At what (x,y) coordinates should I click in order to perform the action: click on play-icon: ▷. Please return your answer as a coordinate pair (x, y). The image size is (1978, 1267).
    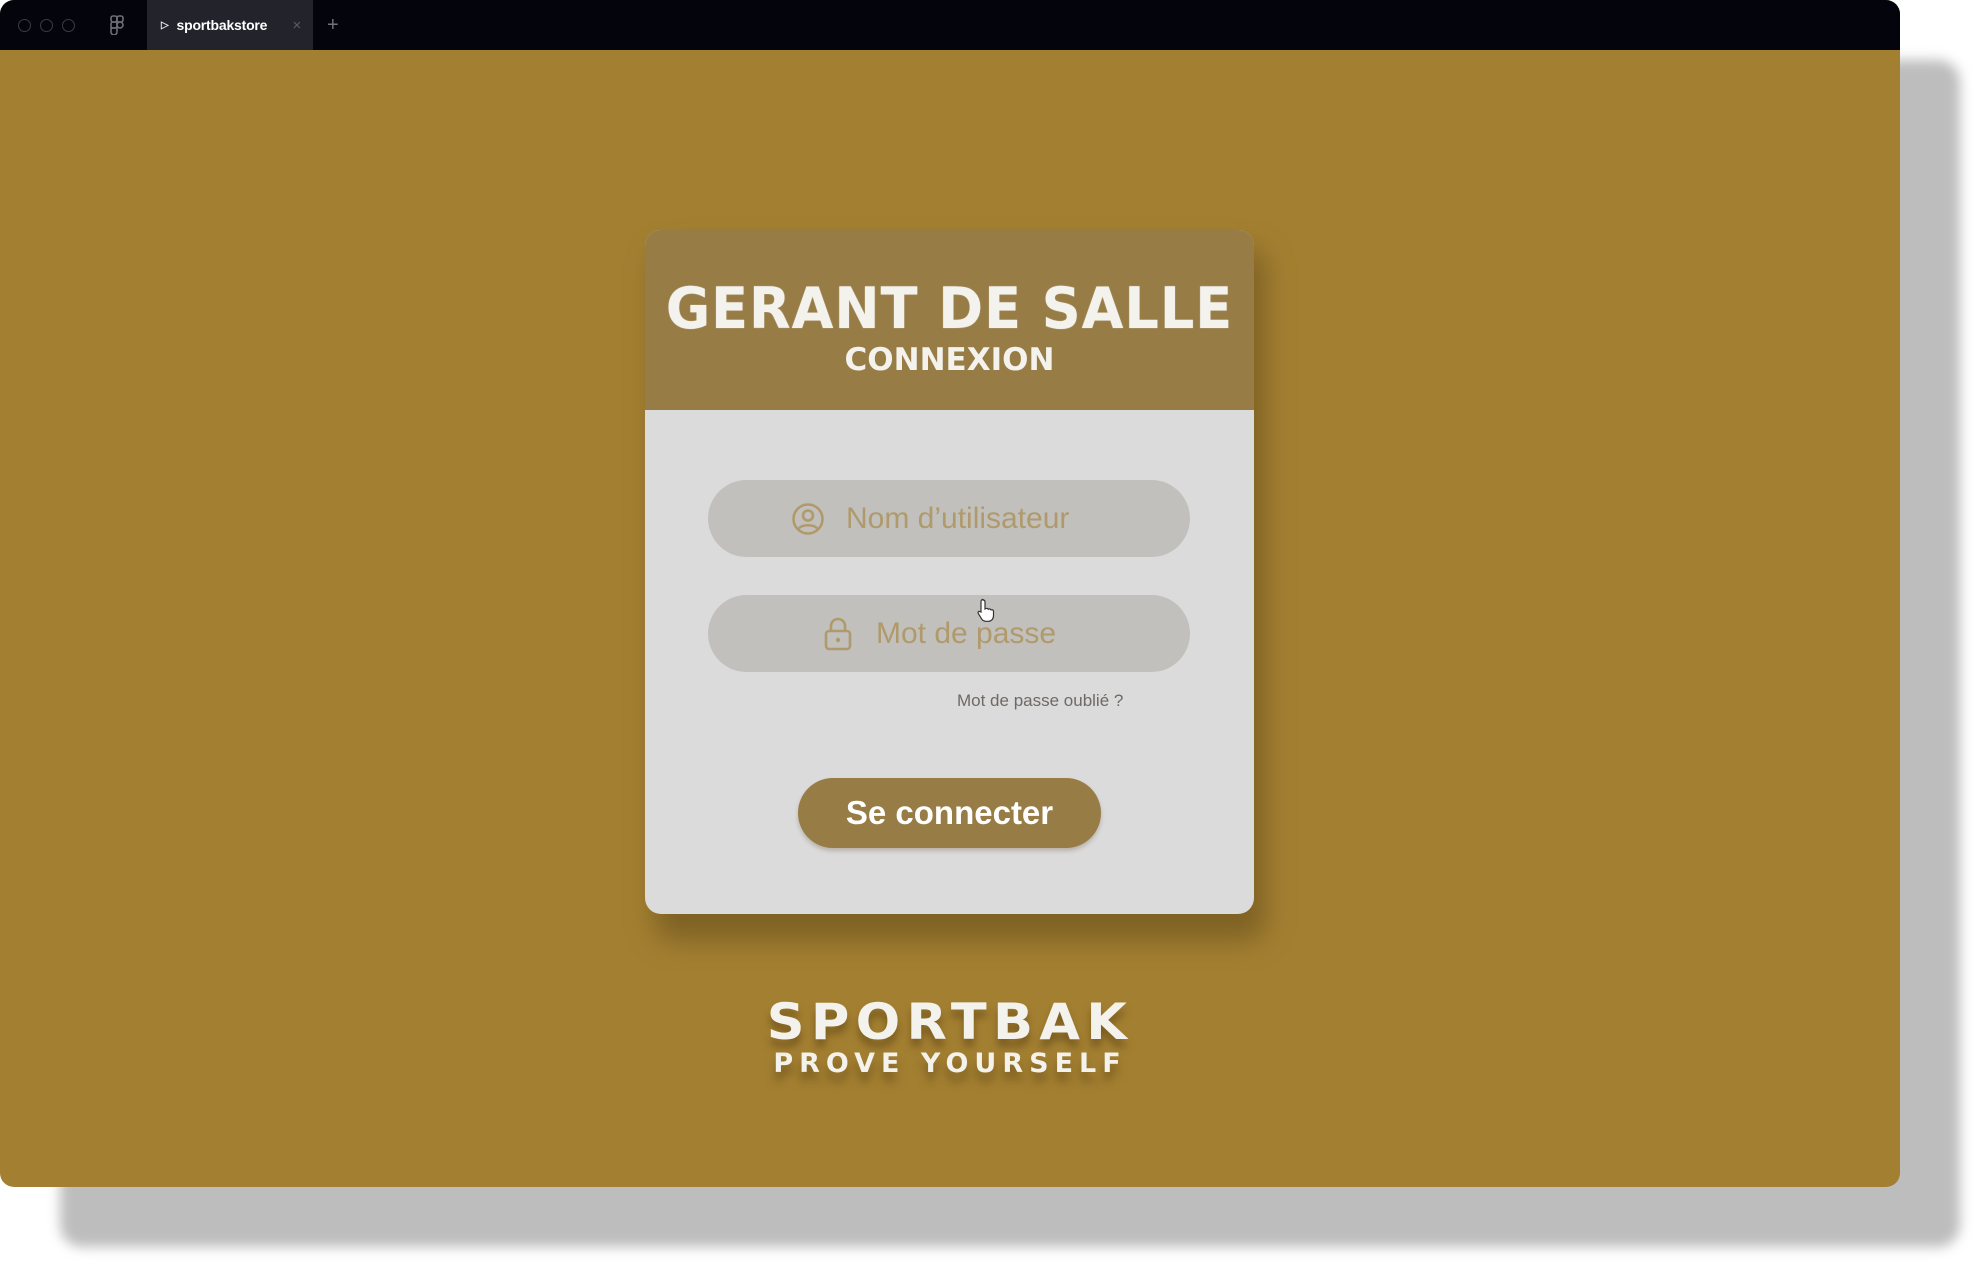
    Looking at the image, I should click on (165, 25).